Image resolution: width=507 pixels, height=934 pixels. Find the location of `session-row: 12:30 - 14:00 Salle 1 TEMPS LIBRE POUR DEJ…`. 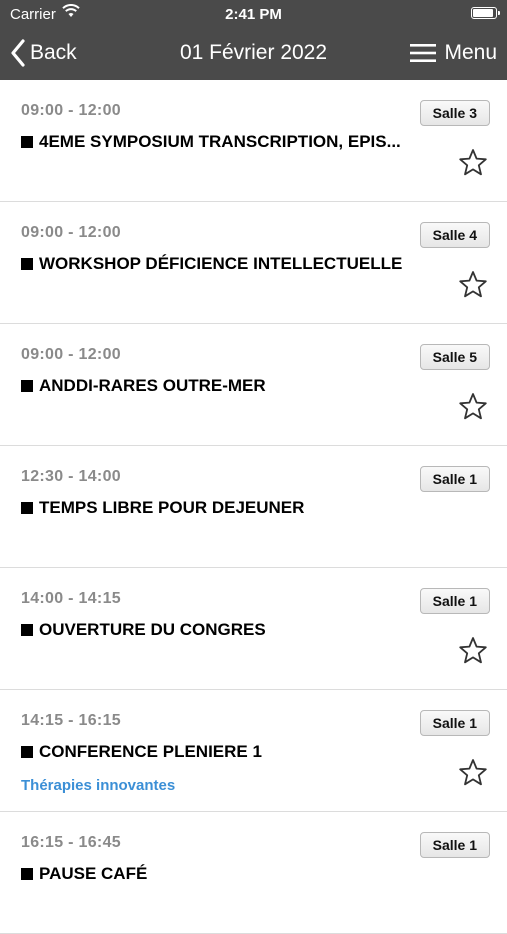

session-row: 12:30 - 14:00 Salle 1 TEMPS LIBRE POUR DEJ… is located at coordinates (253, 507).